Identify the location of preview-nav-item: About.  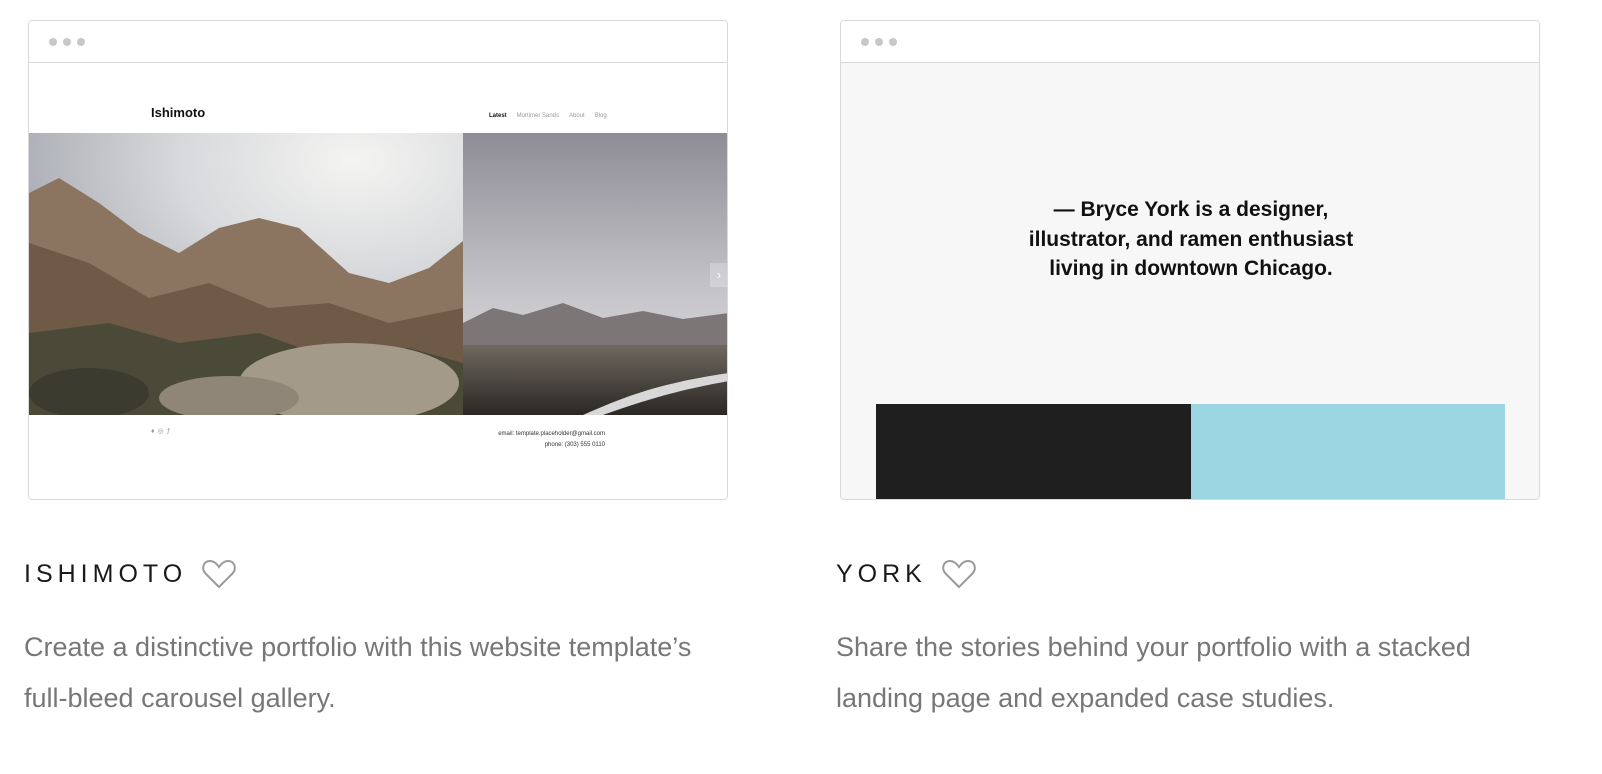
(577, 116).